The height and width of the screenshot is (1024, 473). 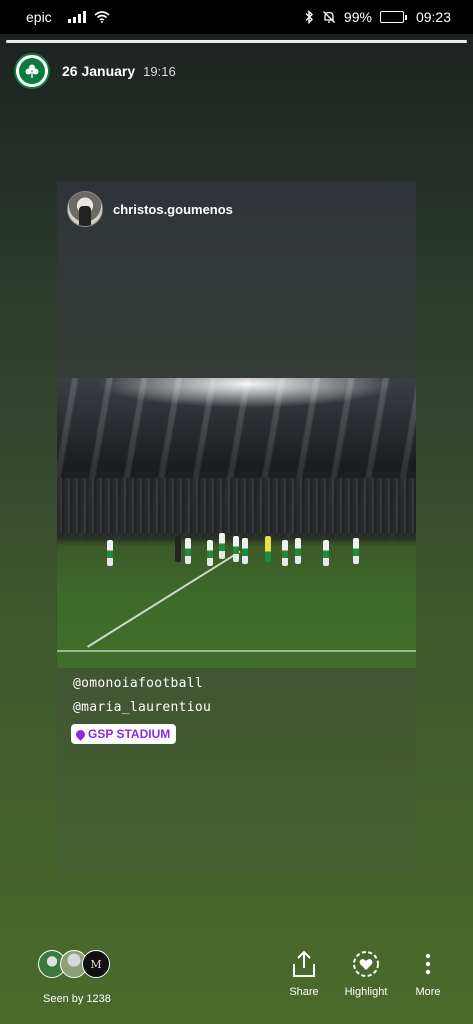 What do you see at coordinates (80, 734) in the screenshot?
I see `location-pin-icon` at bounding box center [80, 734].